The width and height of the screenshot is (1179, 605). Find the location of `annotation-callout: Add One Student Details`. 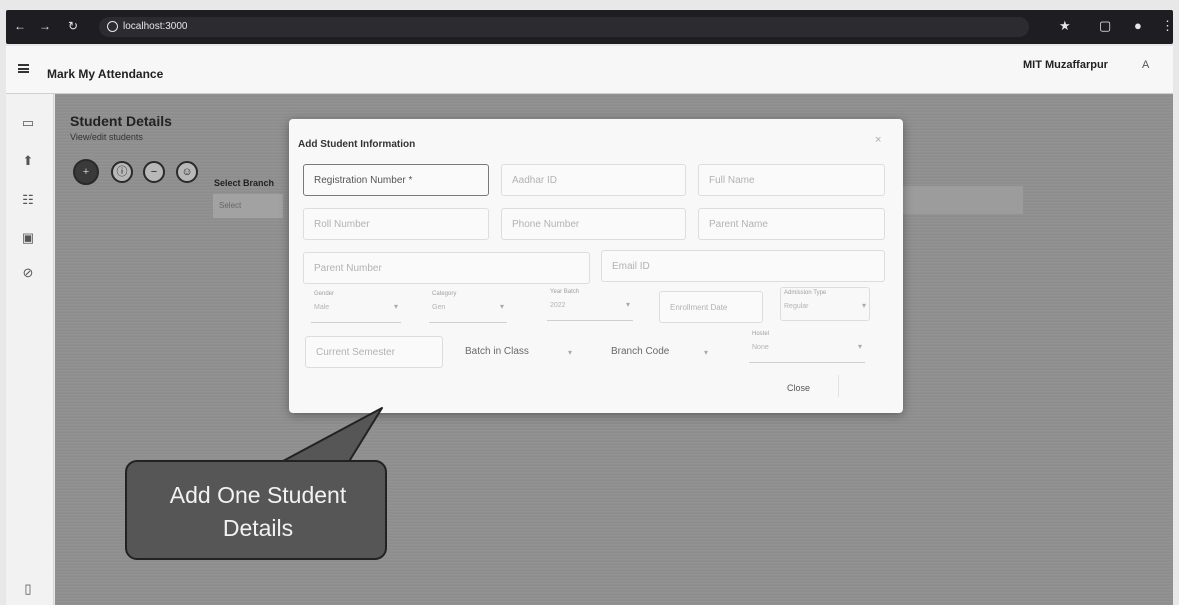

annotation-callout: Add One Student Details is located at coordinates (256, 510).